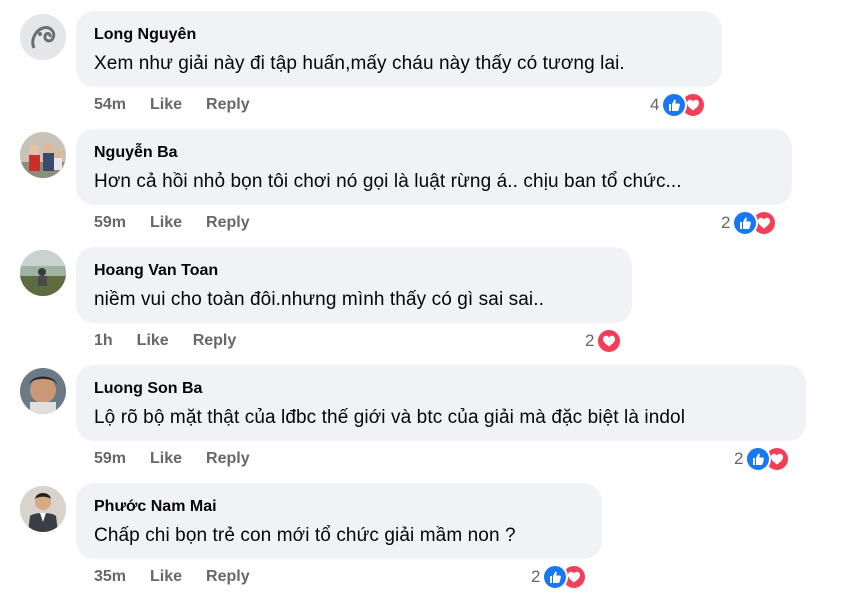 The height and width of the screenshot is (599, 845). I want to click on love-icon, so click(609, 341).